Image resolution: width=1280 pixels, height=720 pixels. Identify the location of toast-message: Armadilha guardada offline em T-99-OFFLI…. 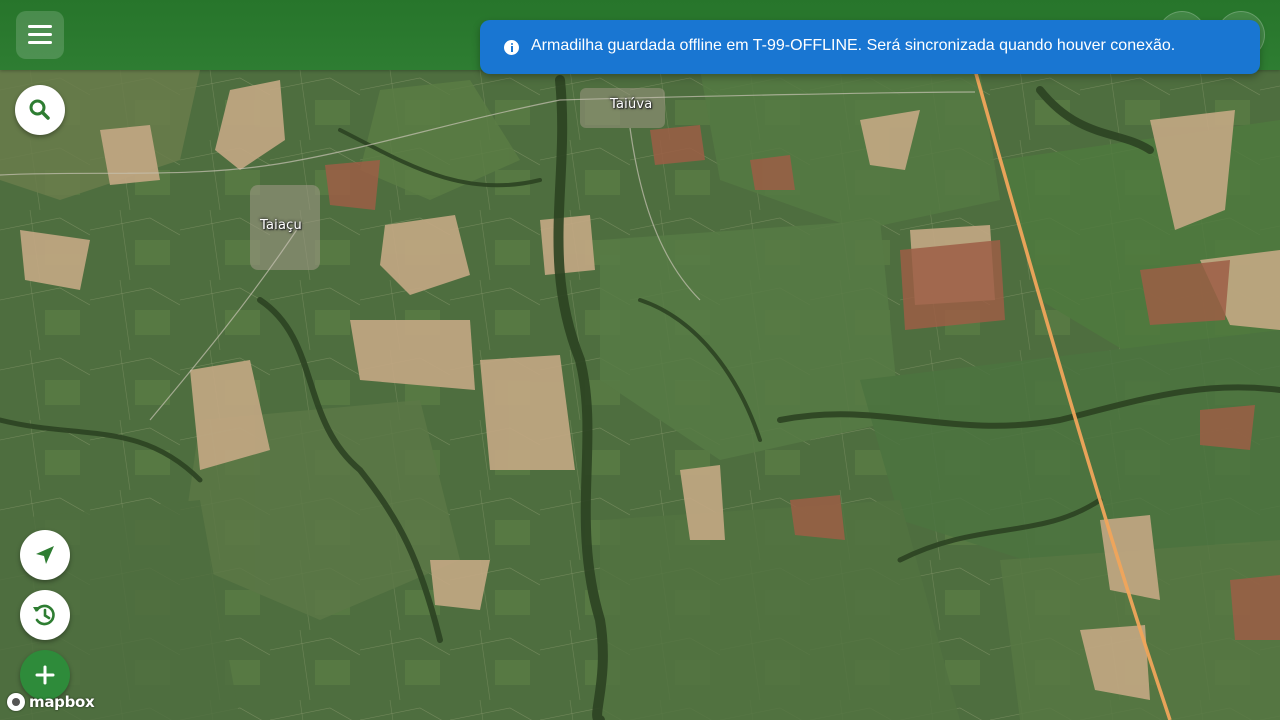
(853, 45).